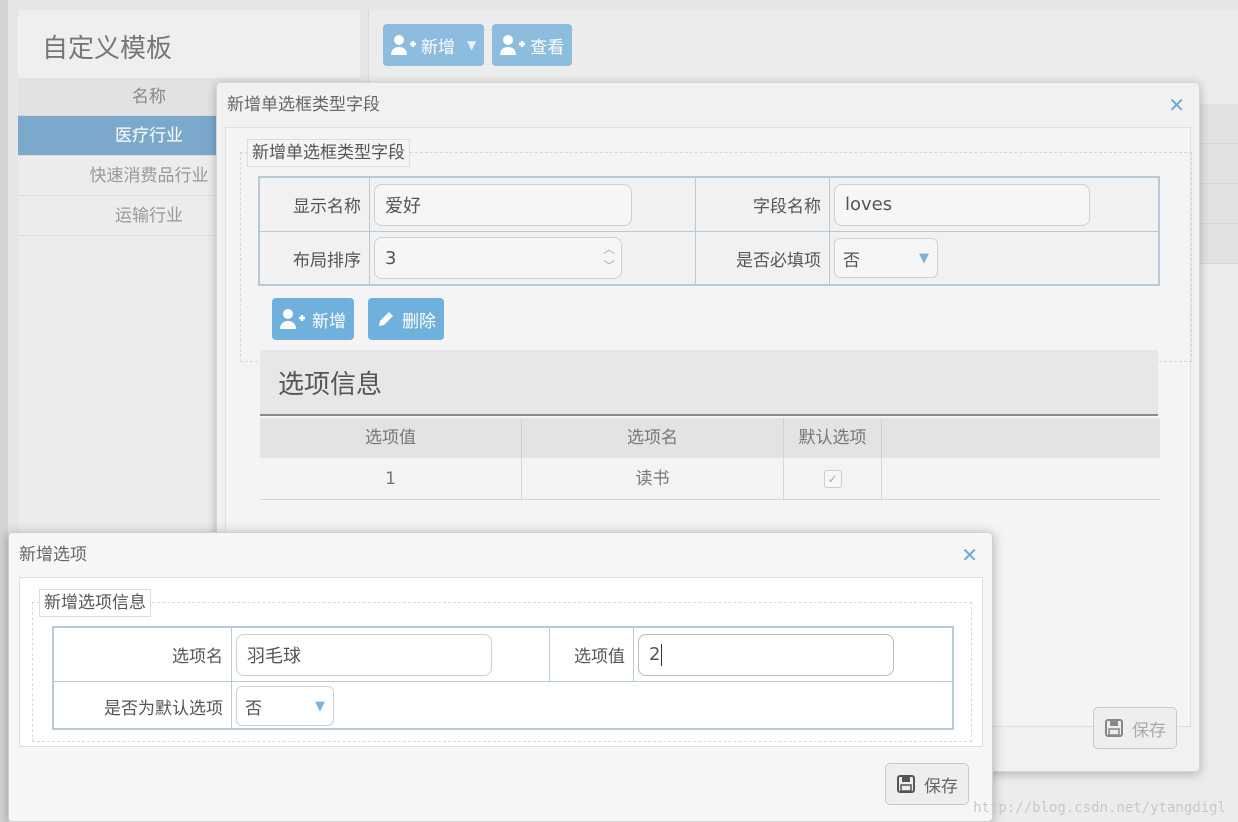 This screenshot has height=822, width=1238. I want to click on dialog-title-bar: 新增选项 ✕, so click(500, 555).